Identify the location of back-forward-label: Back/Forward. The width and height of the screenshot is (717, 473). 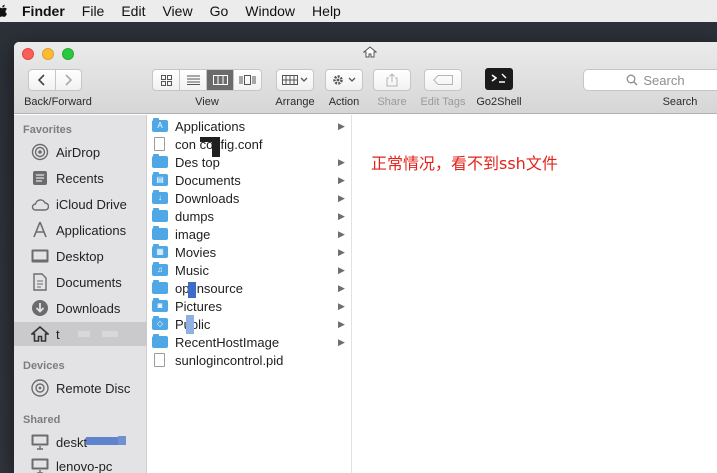
(58, 102).